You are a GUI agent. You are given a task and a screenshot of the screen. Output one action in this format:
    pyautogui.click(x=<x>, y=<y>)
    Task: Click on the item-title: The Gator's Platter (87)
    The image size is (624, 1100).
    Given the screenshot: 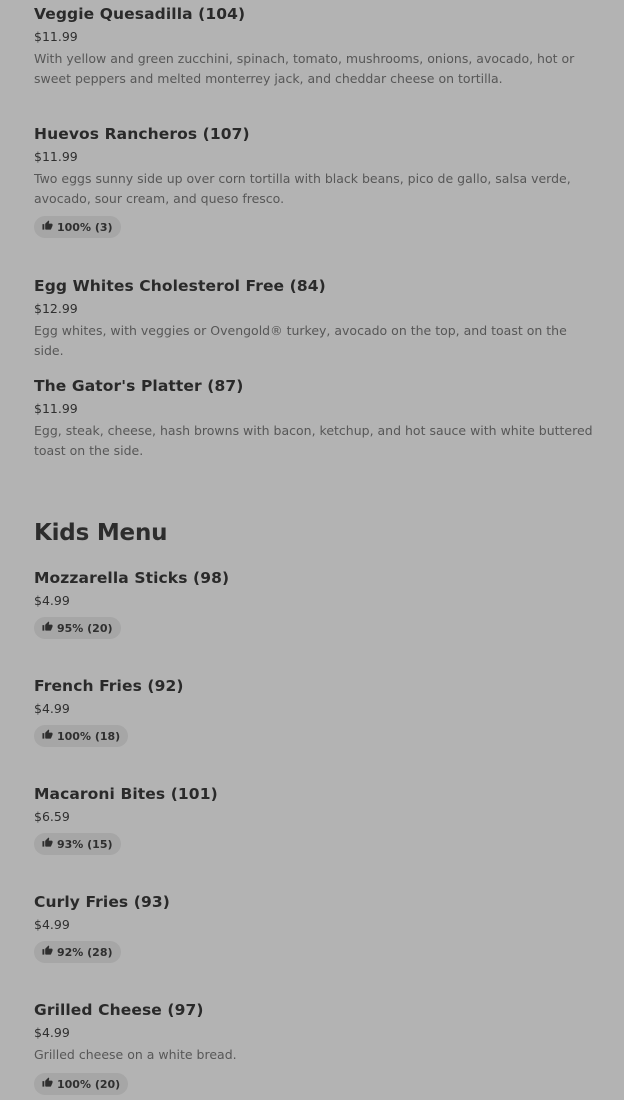 What is the action you would take?
    pyautogui.click(x=314, y=386)
    